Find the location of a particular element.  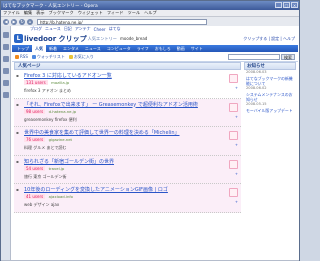

news-link: システムメンテナンスのお知らせ is located at coordinates (270, 97).